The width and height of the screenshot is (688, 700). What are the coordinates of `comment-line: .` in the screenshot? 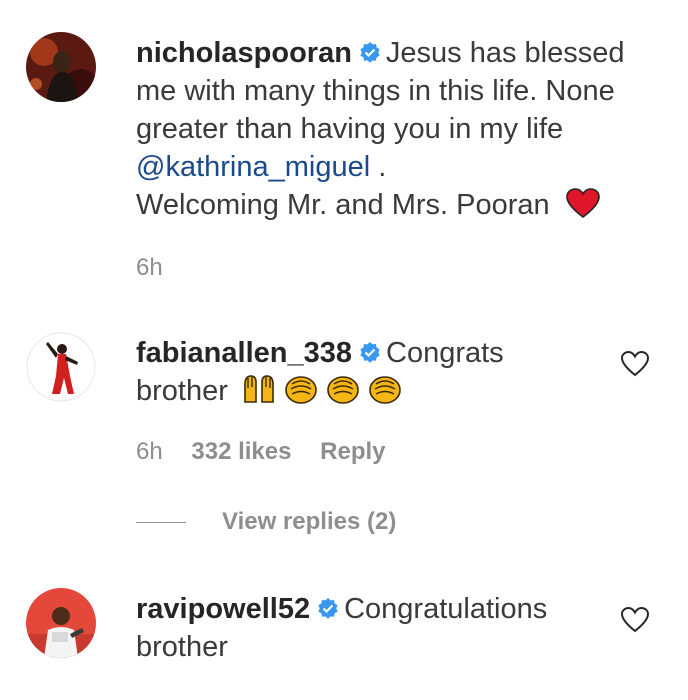 It's located at (378, 167).